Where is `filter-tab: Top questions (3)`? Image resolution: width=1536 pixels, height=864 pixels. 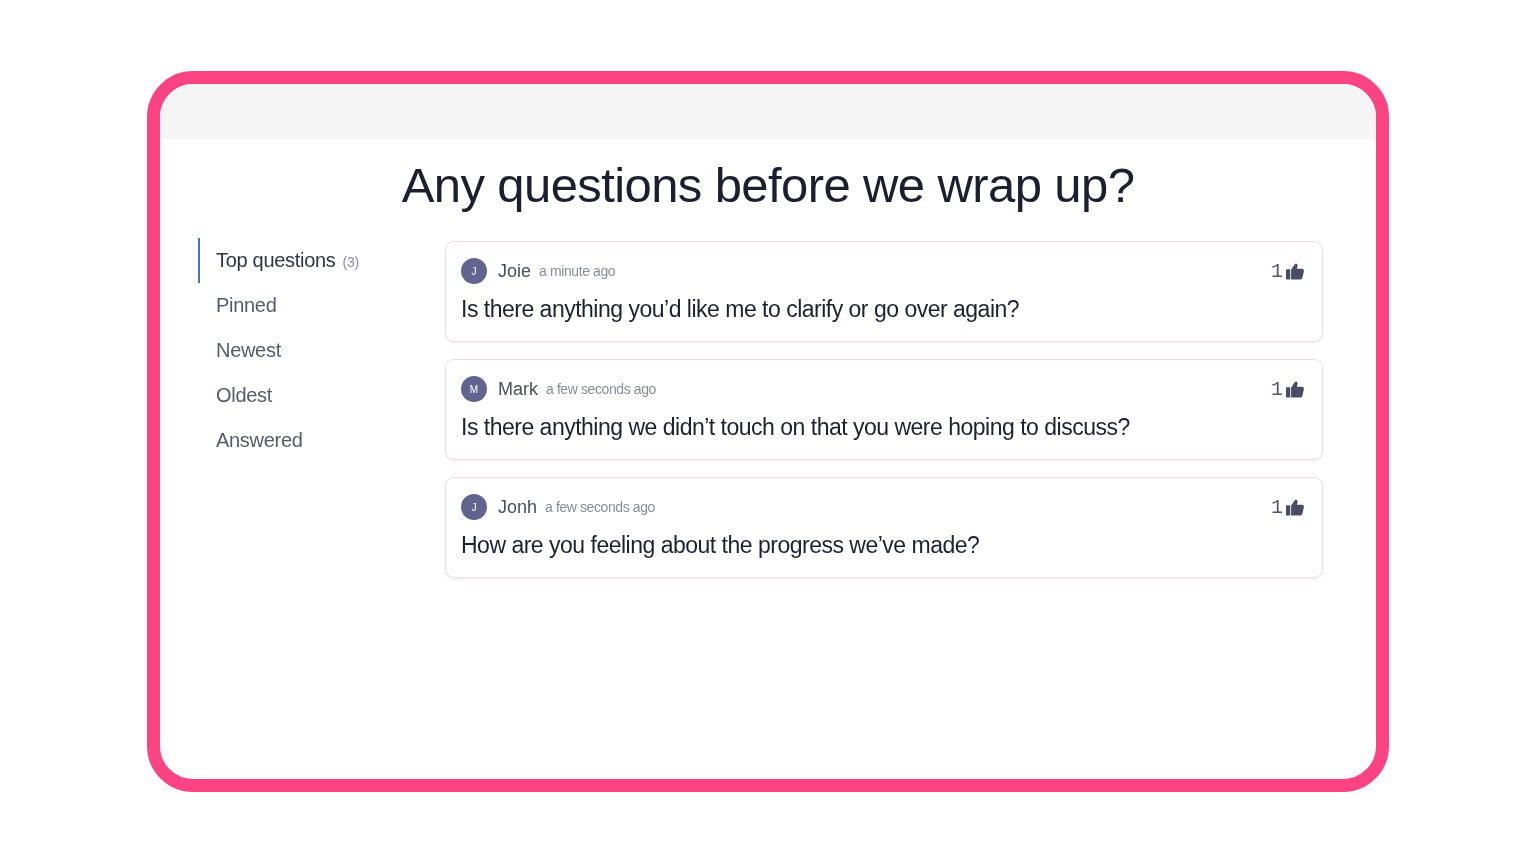
filter-tab: Top questions (3) is located at coordinates (278, 260).